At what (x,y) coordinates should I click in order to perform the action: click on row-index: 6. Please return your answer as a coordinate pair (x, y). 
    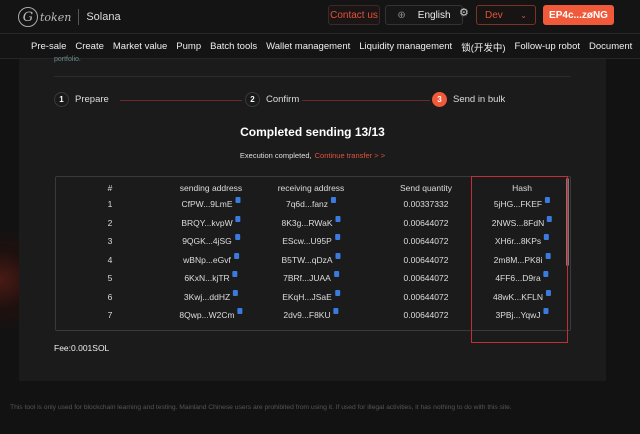
    Looking at the image, I should click on (110, 297).